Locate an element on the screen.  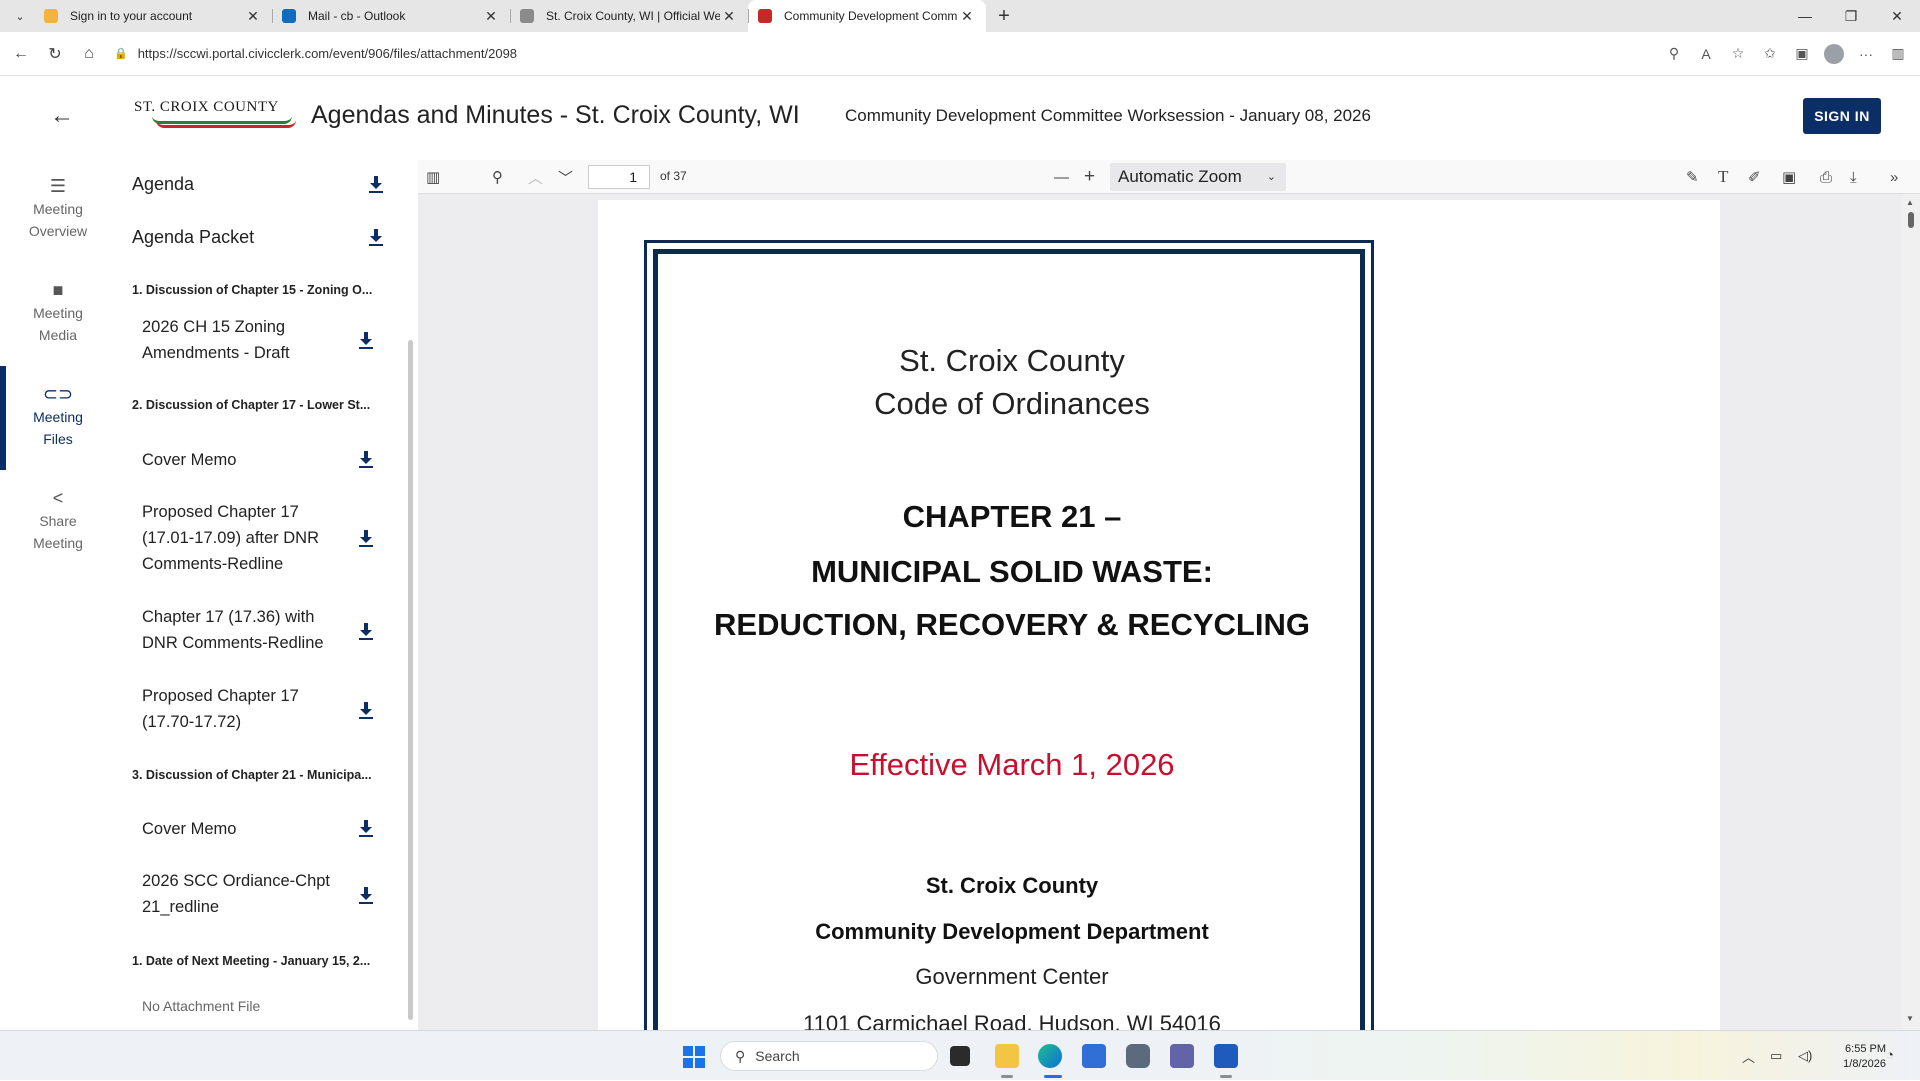
rail-item-meeting-overview: ☰ Meeting Overview is located at coordinates (58, 208).